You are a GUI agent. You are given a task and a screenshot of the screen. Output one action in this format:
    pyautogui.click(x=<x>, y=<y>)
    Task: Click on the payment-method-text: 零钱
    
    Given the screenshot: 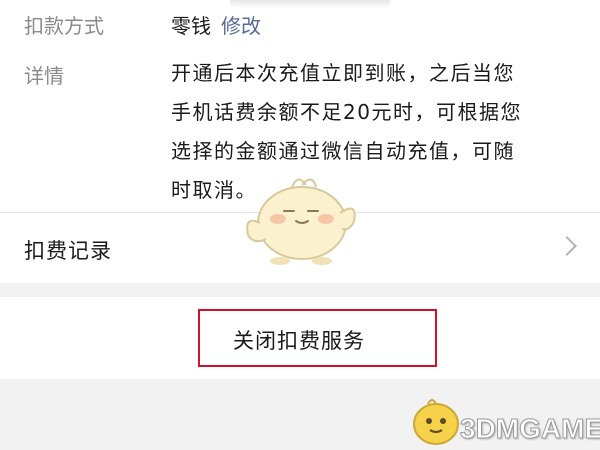 What is the action you would take?
    pyautogui.click(x=191, y=26)
    